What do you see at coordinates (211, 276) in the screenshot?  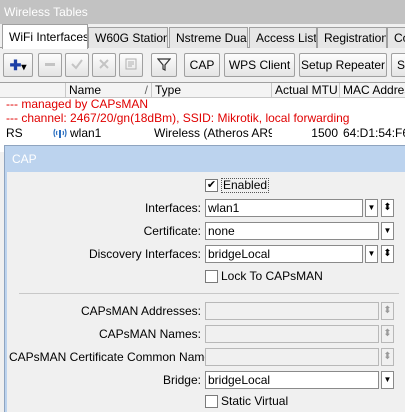 I see `lock-to-capsman-checkbox` at bounding box center [211, 276].